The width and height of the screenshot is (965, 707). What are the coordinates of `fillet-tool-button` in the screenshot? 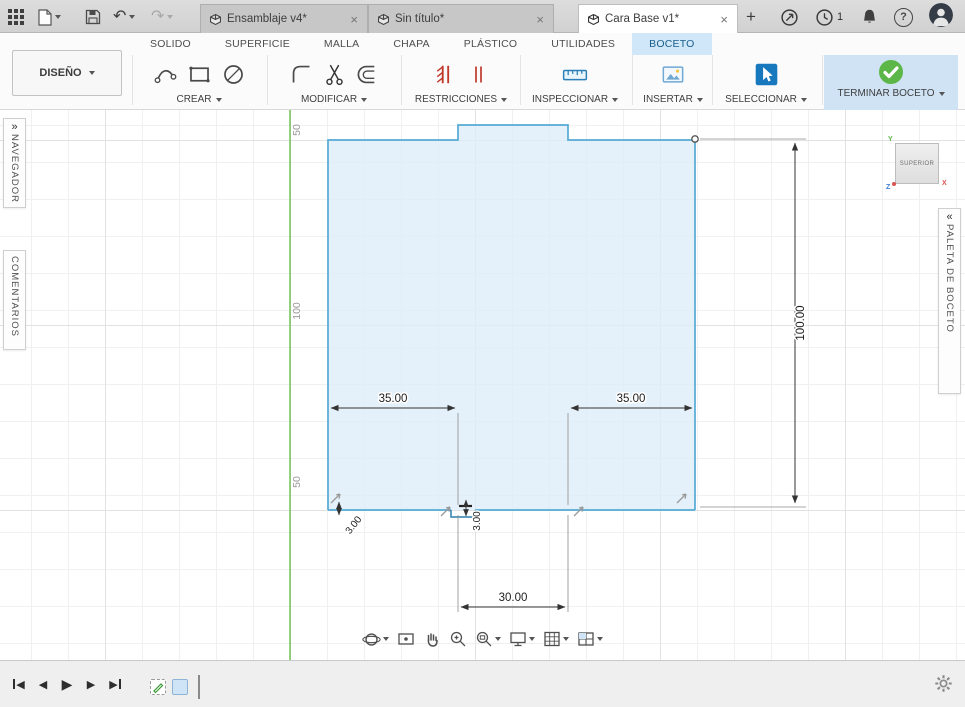 It's located at (301, 74).